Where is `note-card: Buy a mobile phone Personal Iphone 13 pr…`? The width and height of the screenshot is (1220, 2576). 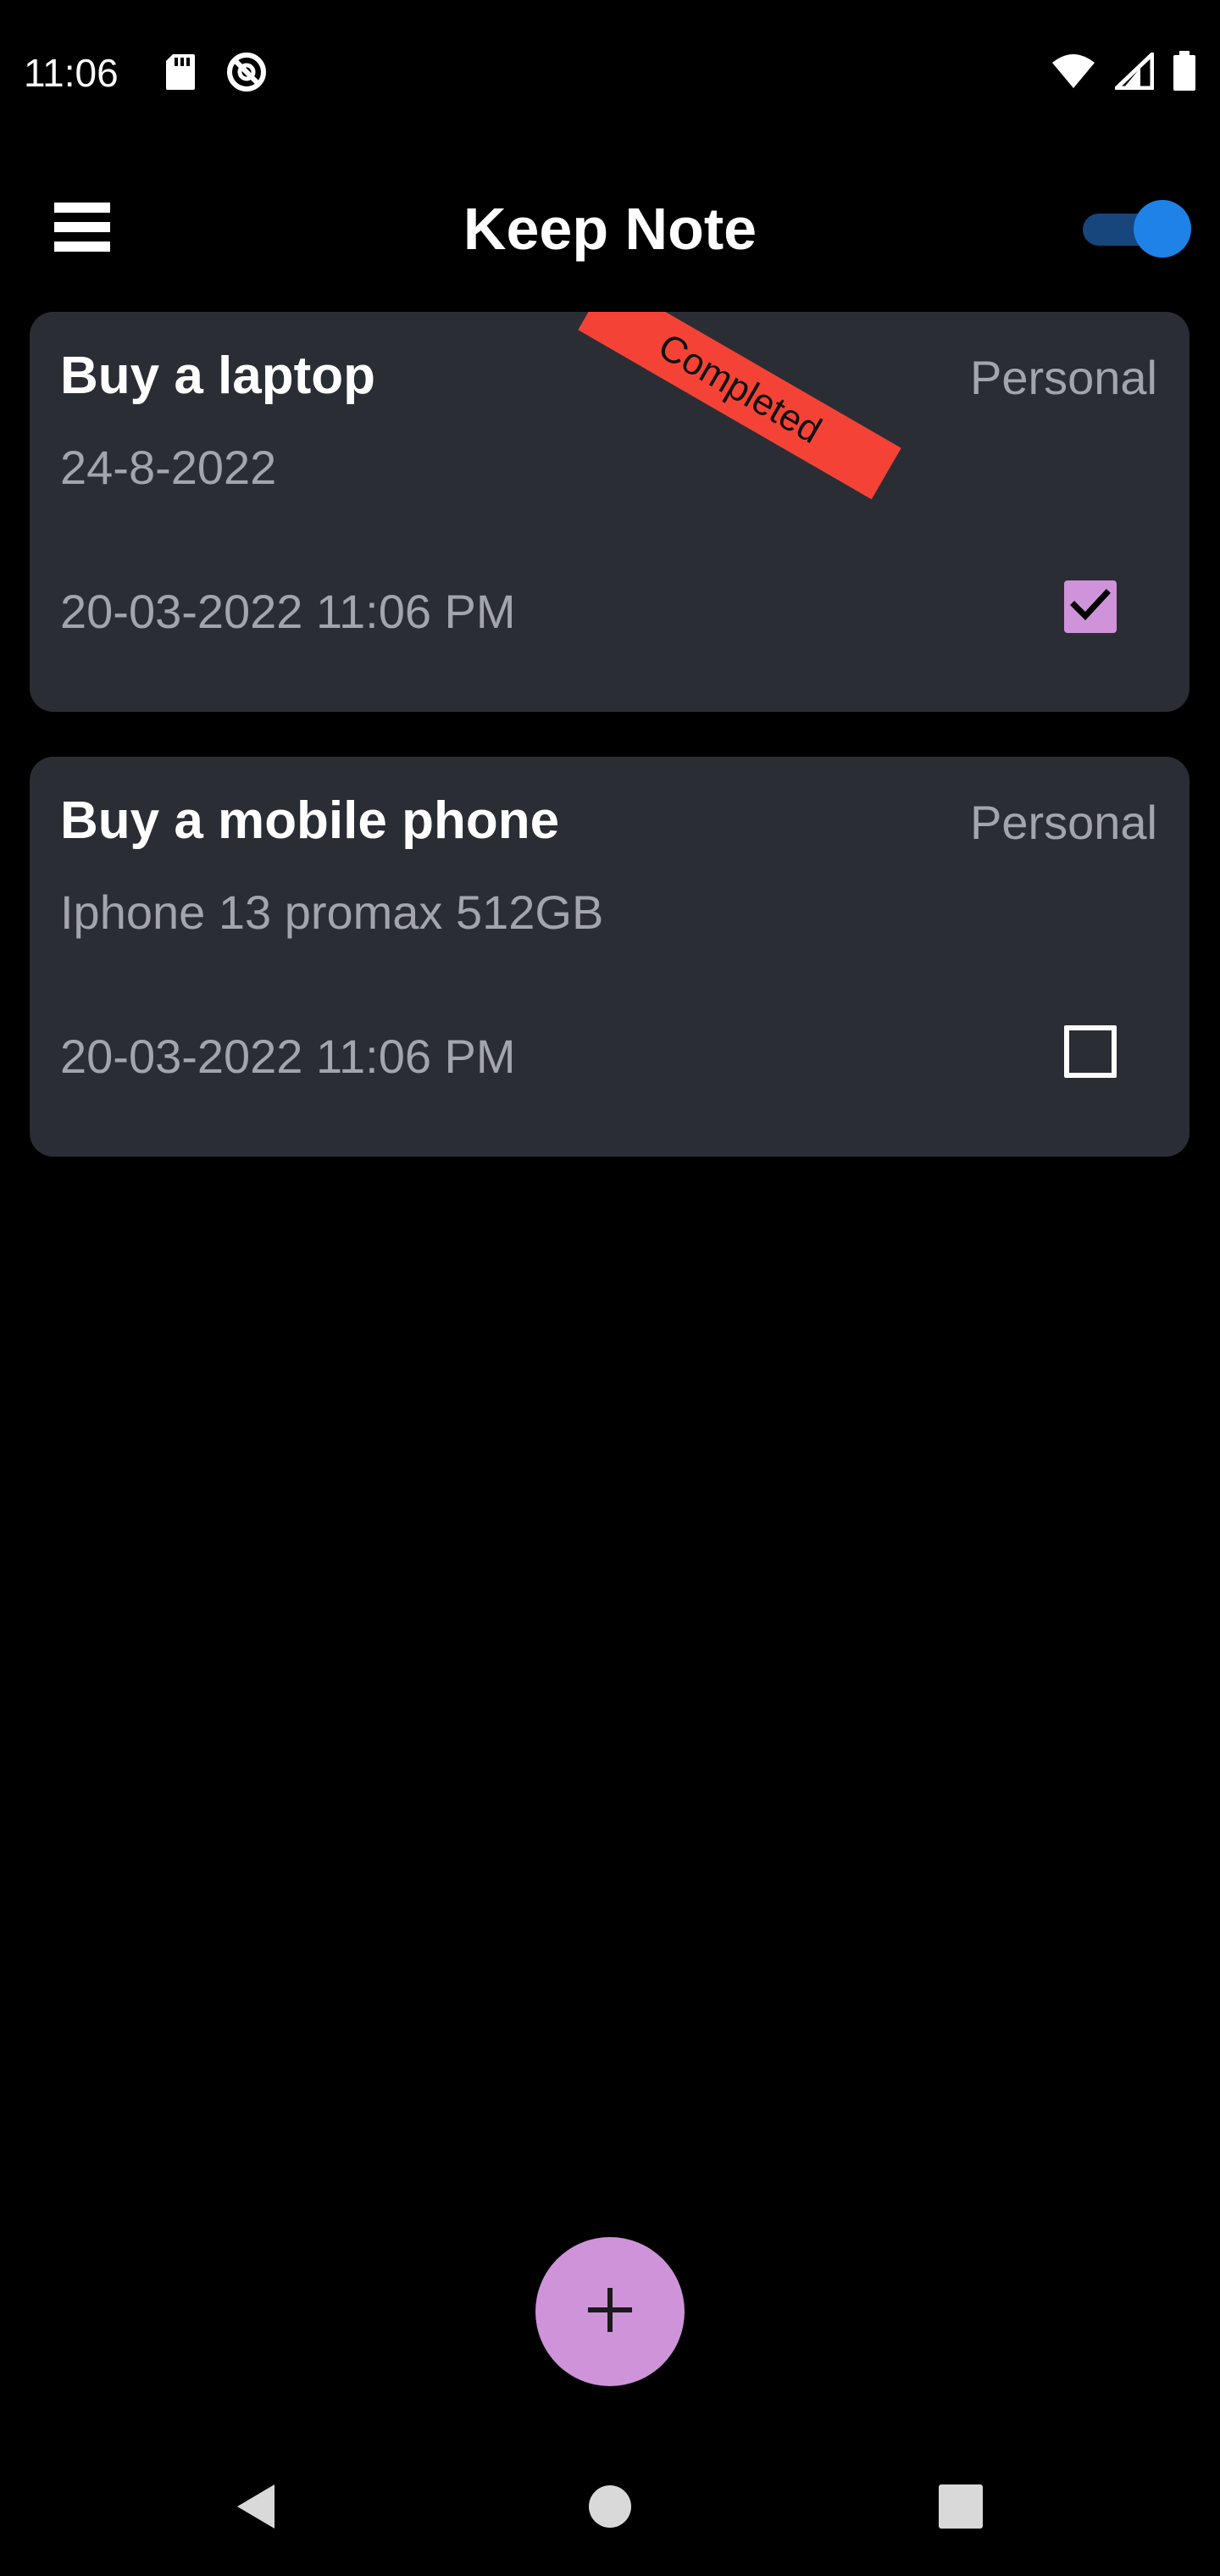 note-card: Buy a mobile phone Personal Iphone 13 pr… is located at coordinates (610, 957).